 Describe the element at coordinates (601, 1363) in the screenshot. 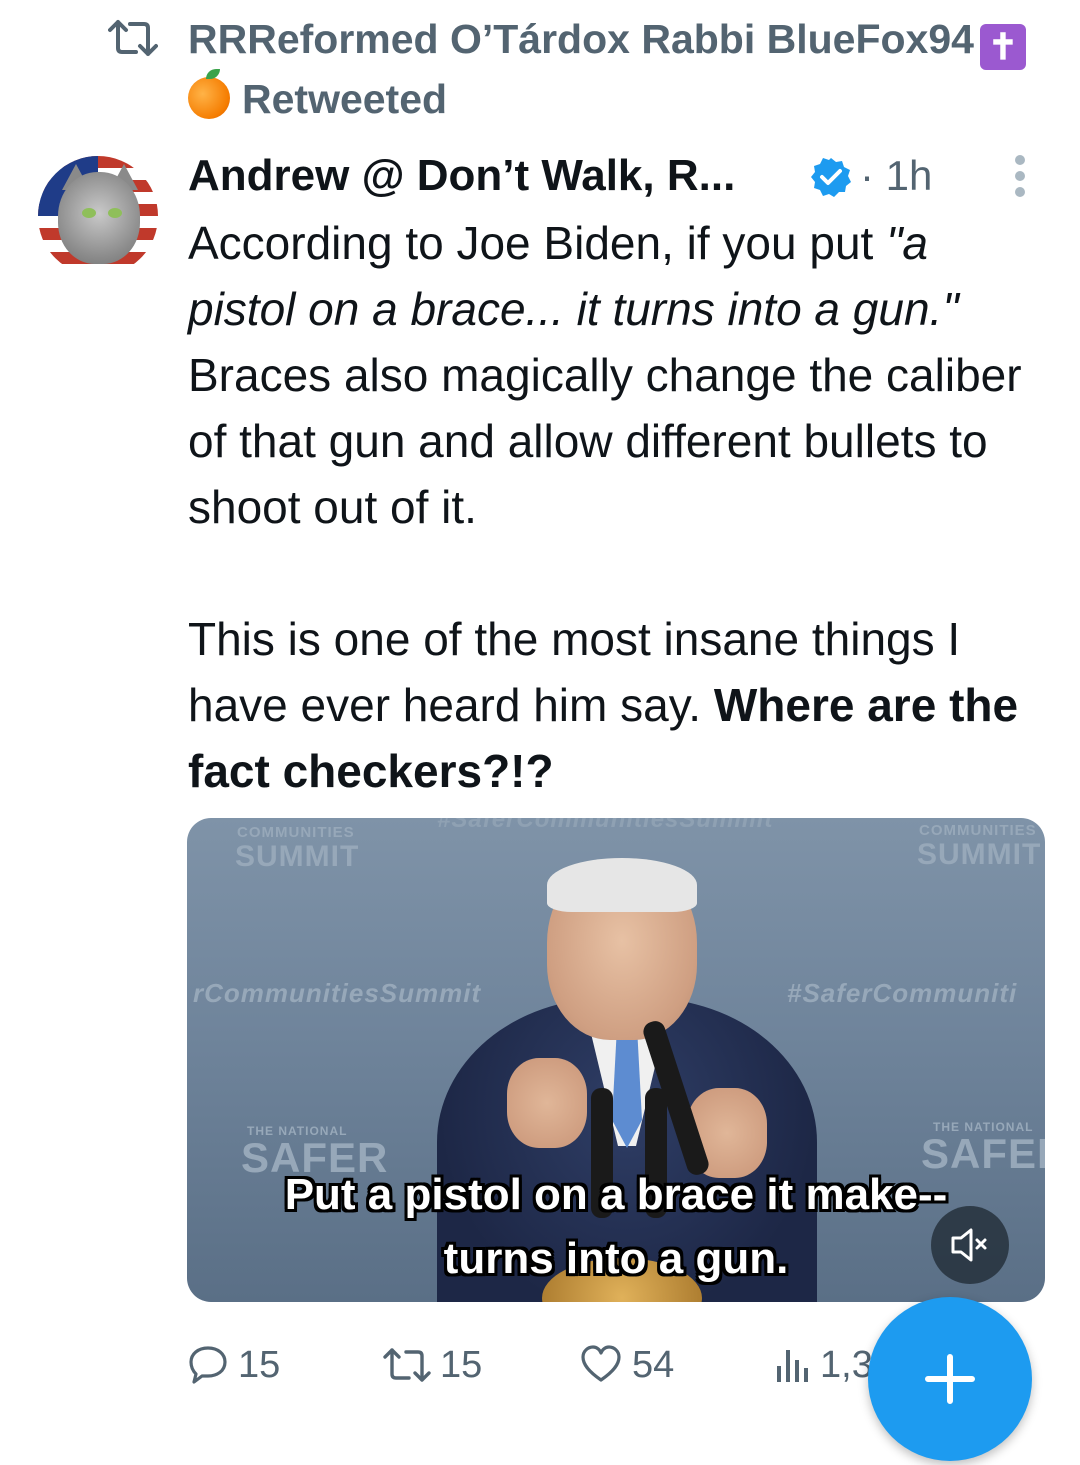

I see `heart-icon` at that location.